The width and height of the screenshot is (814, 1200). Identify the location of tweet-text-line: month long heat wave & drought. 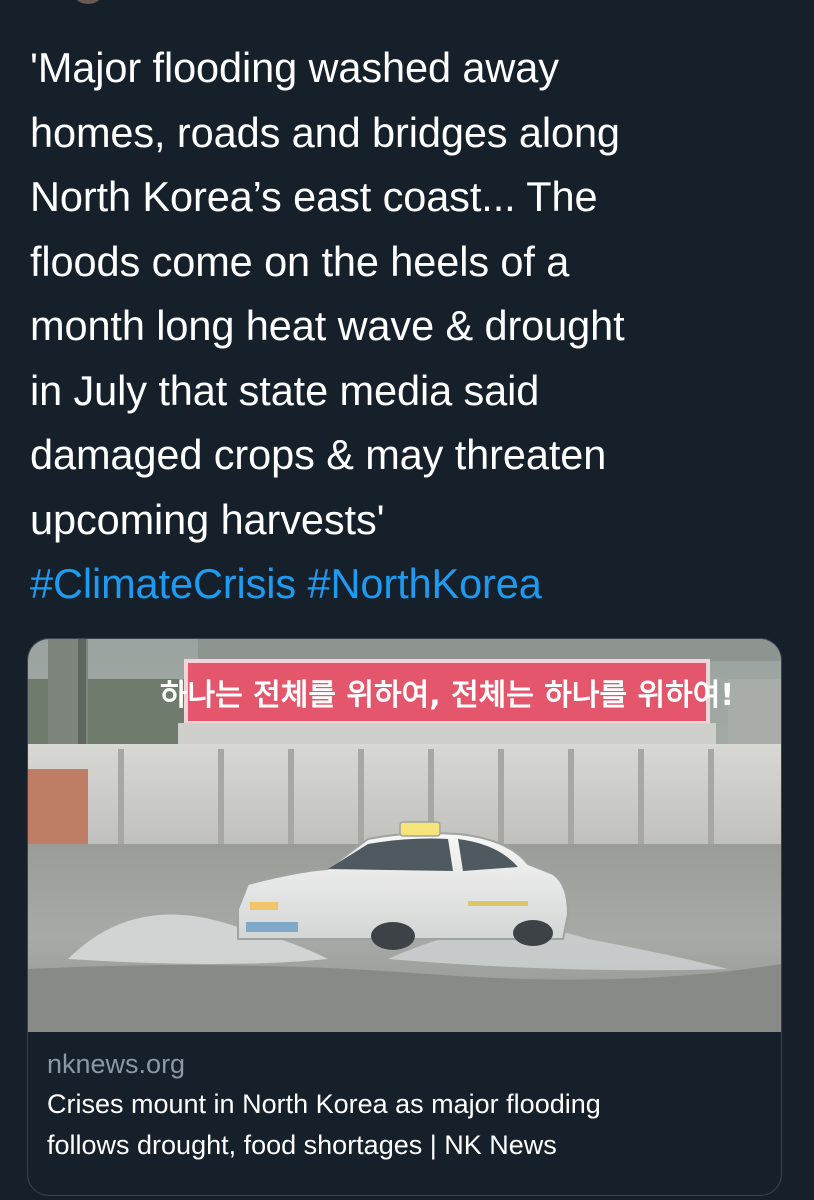
(327, 325).